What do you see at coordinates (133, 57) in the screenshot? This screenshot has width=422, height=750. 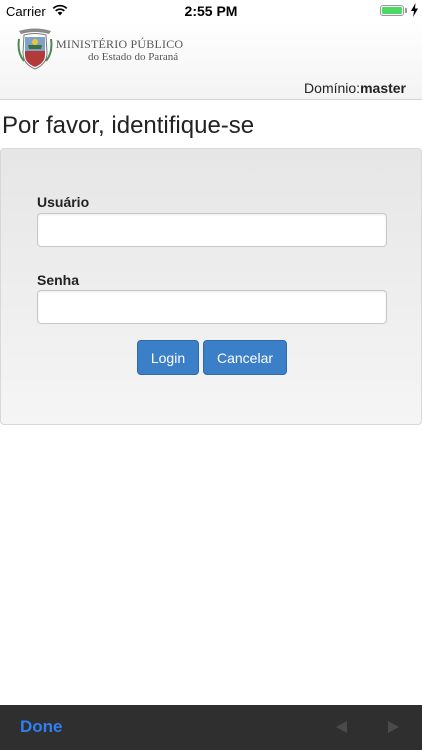 I see `org-name-line2: do Estado do Paraná` at bounding box center [133, 57].